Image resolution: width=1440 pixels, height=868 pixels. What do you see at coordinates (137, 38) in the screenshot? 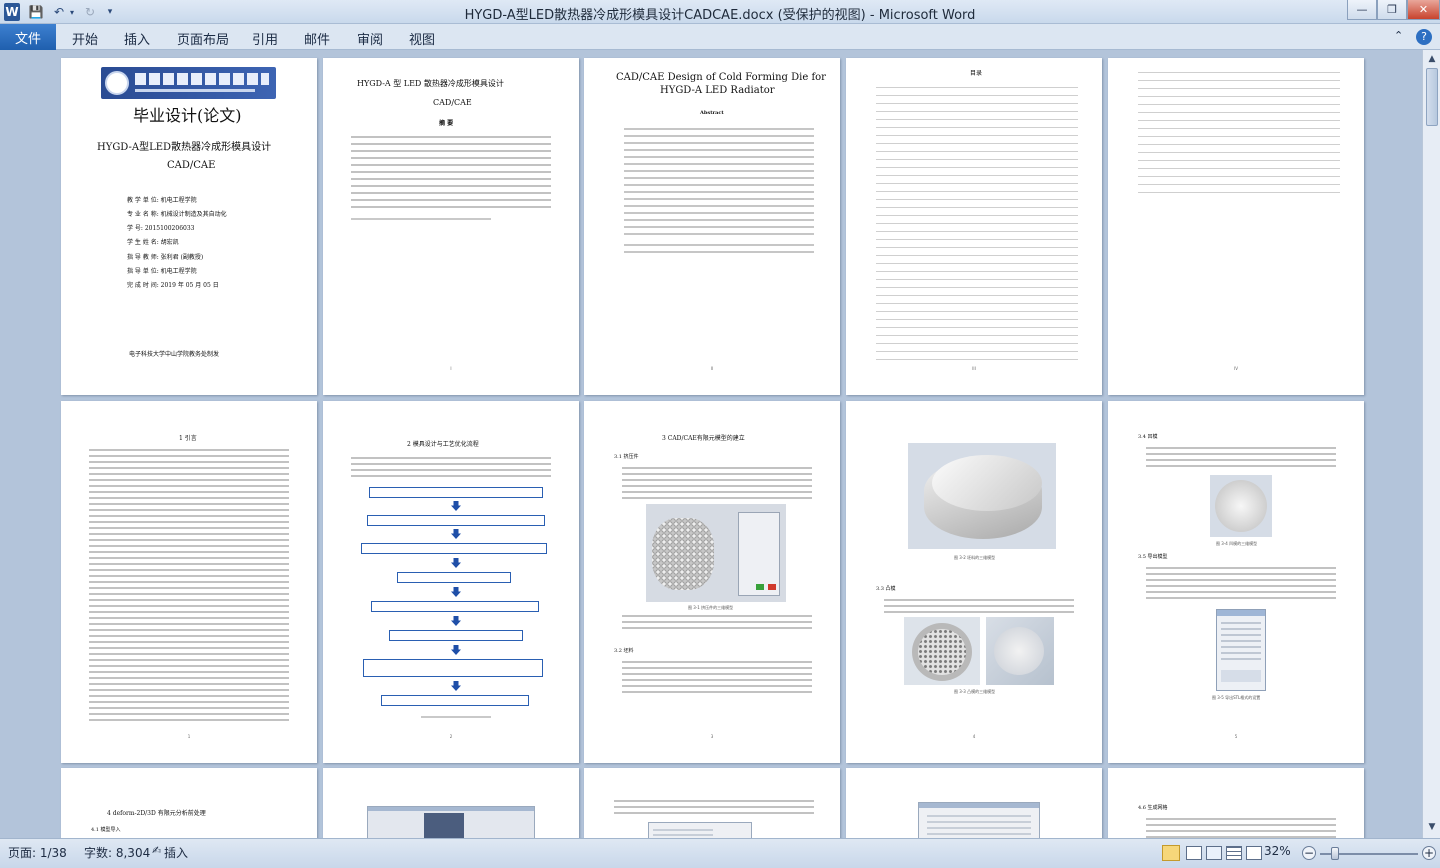
I see `tab-insert: 插入` at bounding box center [137, 38].